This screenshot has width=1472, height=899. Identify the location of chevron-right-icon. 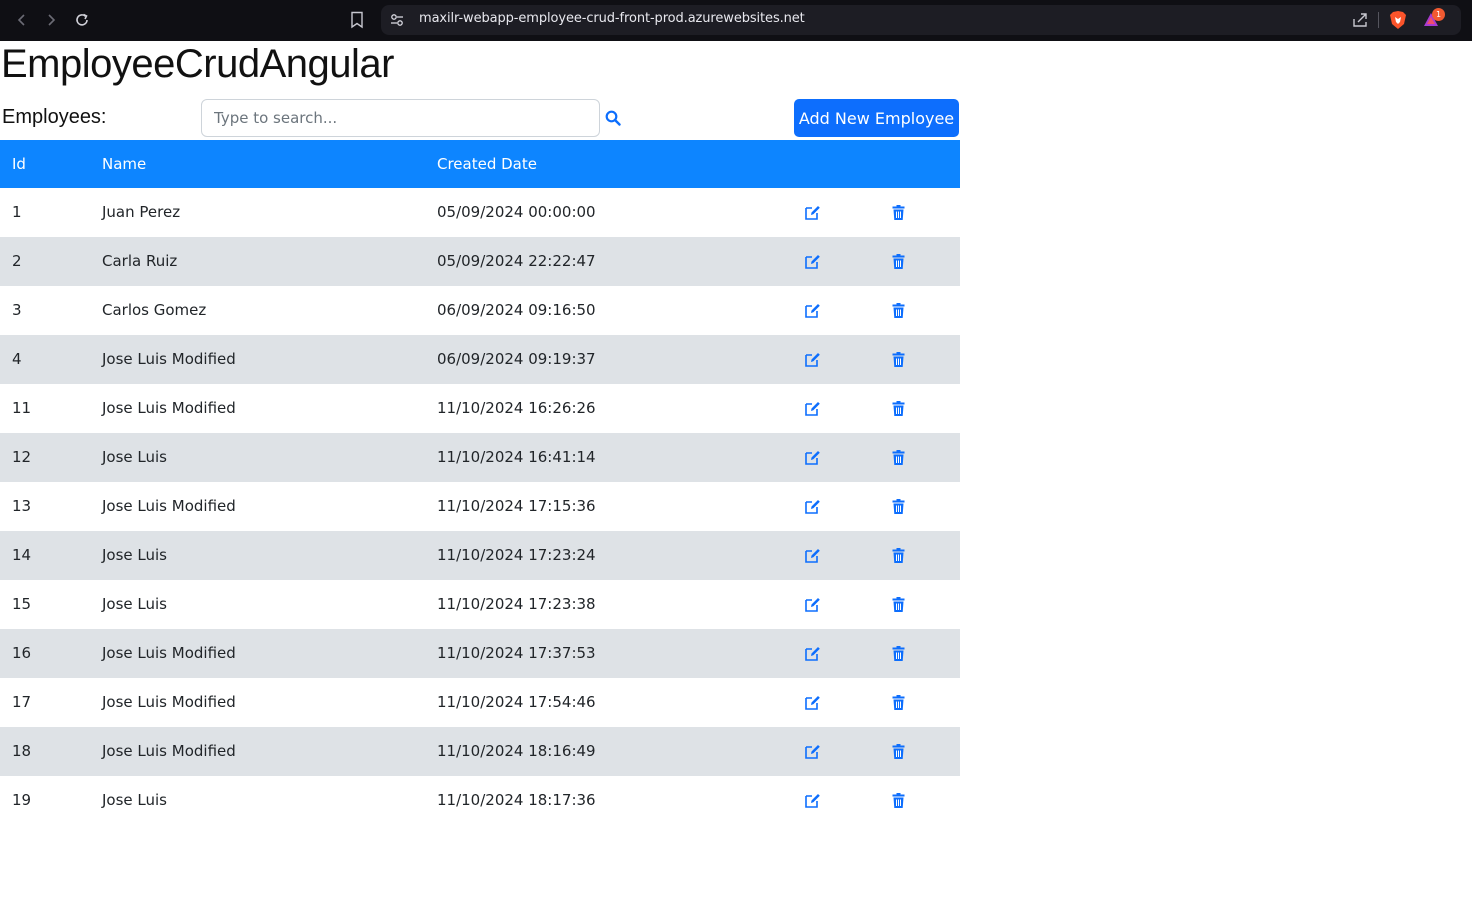
(52, 20).